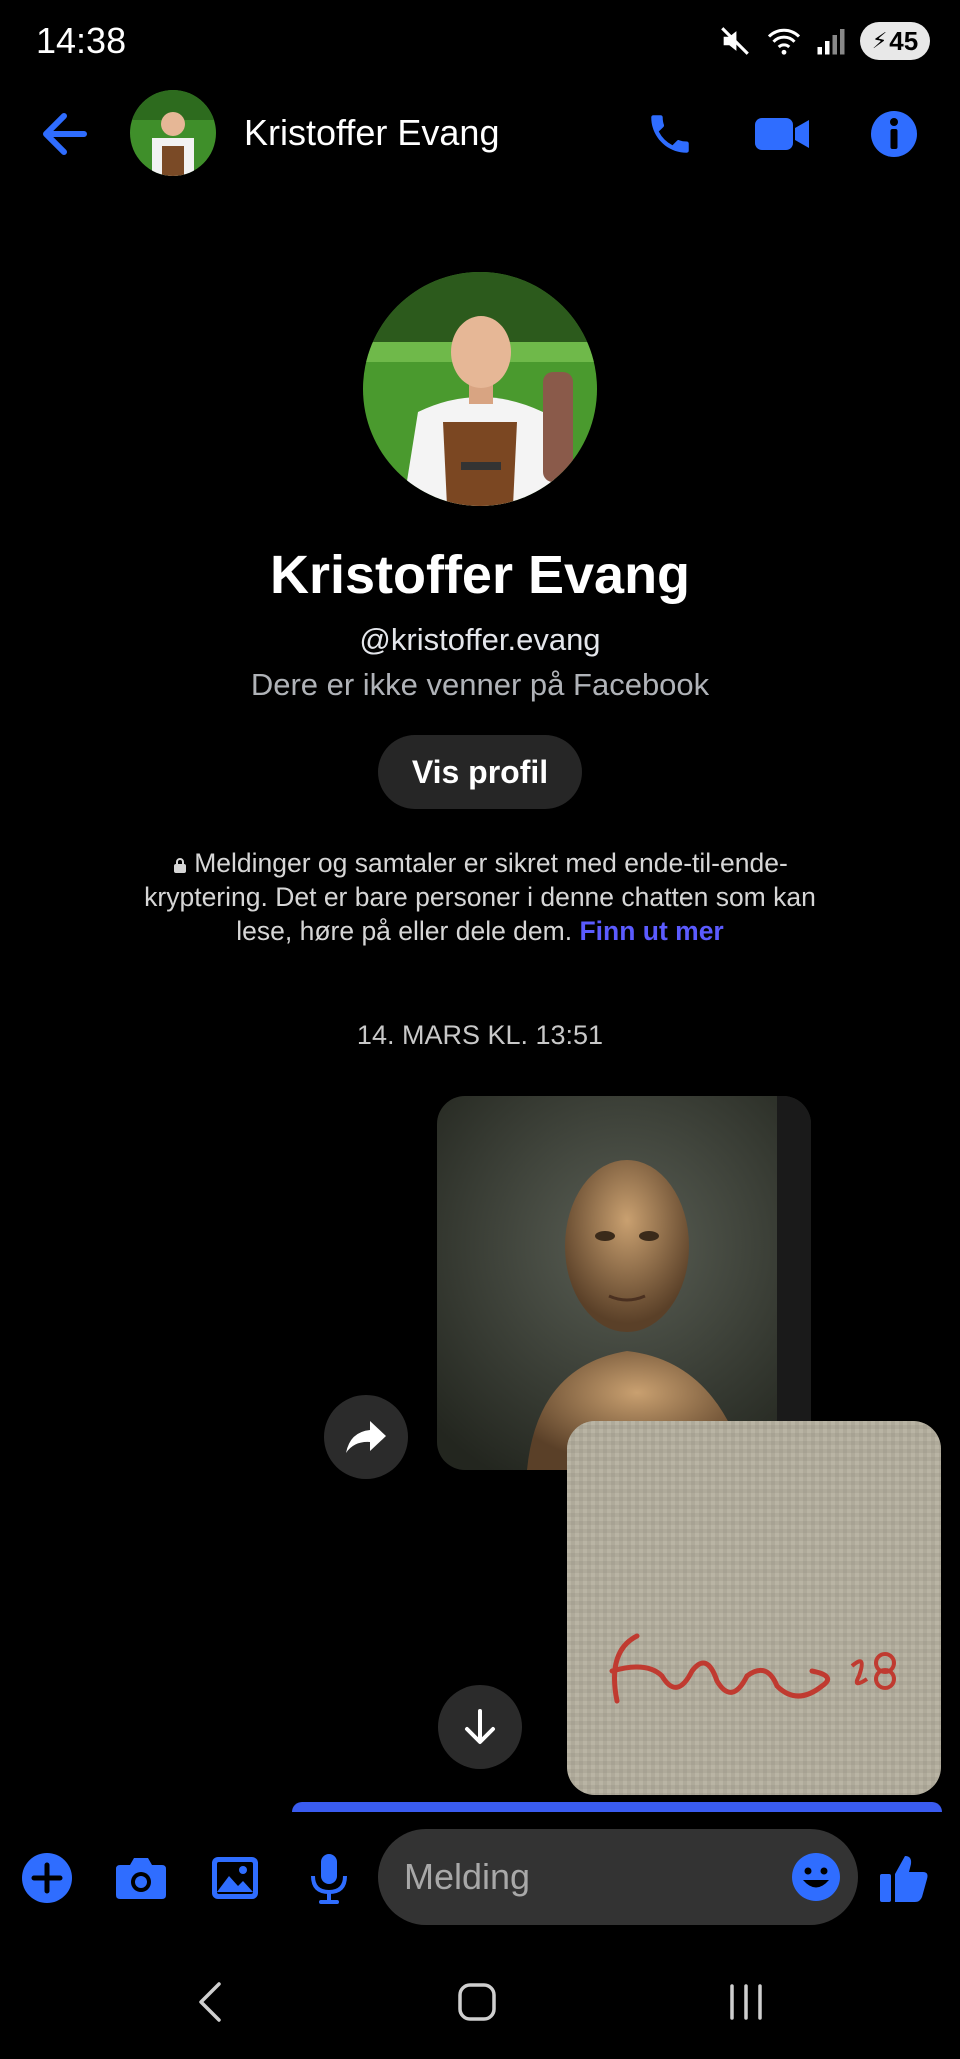 The image size is (960, 2059). What do you see at coordinates (784, 41) in the screenshot?
I see `wifi-6e-icon` at bounding box center [784, 41].